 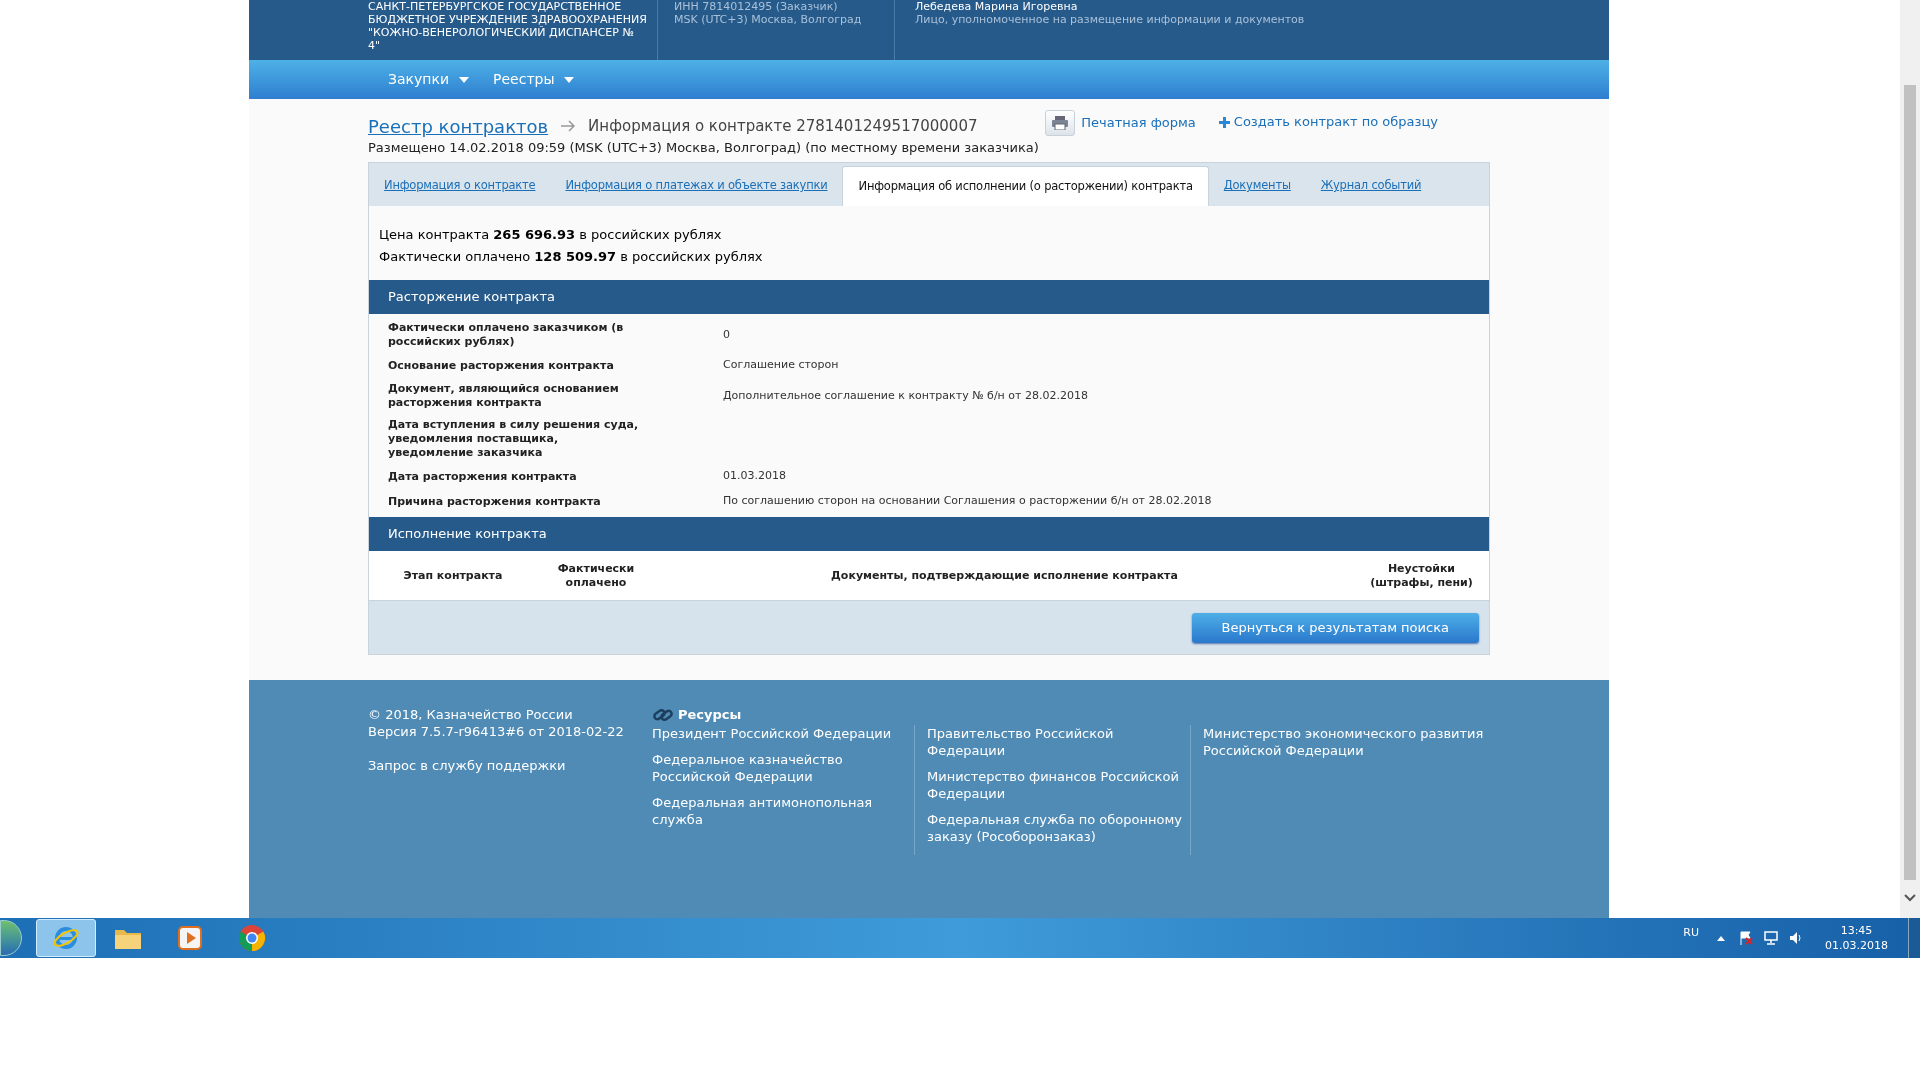 I want to click on copyright-text: © 2018, Казначейство России, so click(x=471, y=714).